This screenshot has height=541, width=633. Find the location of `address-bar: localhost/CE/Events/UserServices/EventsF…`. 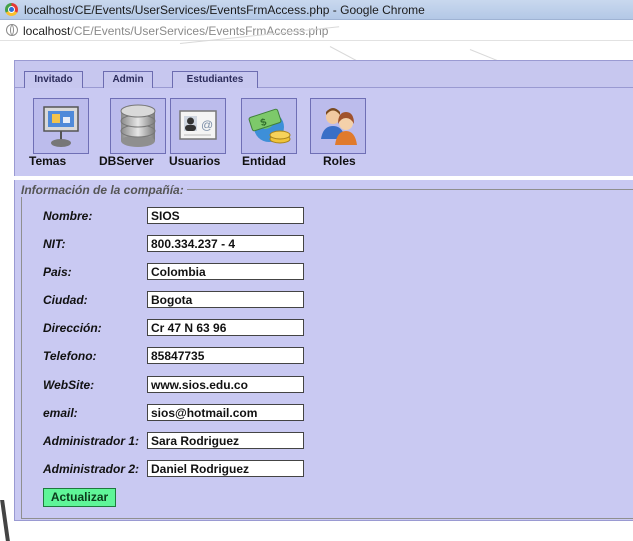

address-bar: localhost/CE/Events/UserServices/EventsF… is located at coordinates (316, 30).